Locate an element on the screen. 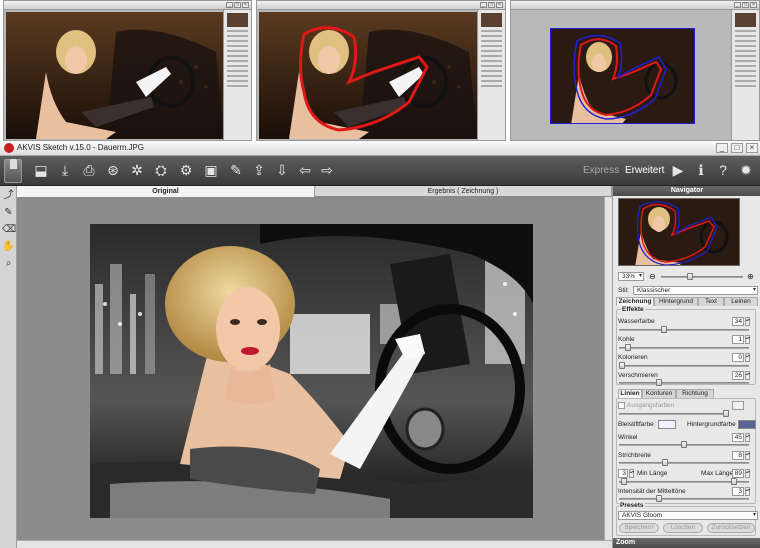 The width and height of the screenshot is (760, 548). reset-preset-button: Zurücksetzen is located at coordinates (731, 528).